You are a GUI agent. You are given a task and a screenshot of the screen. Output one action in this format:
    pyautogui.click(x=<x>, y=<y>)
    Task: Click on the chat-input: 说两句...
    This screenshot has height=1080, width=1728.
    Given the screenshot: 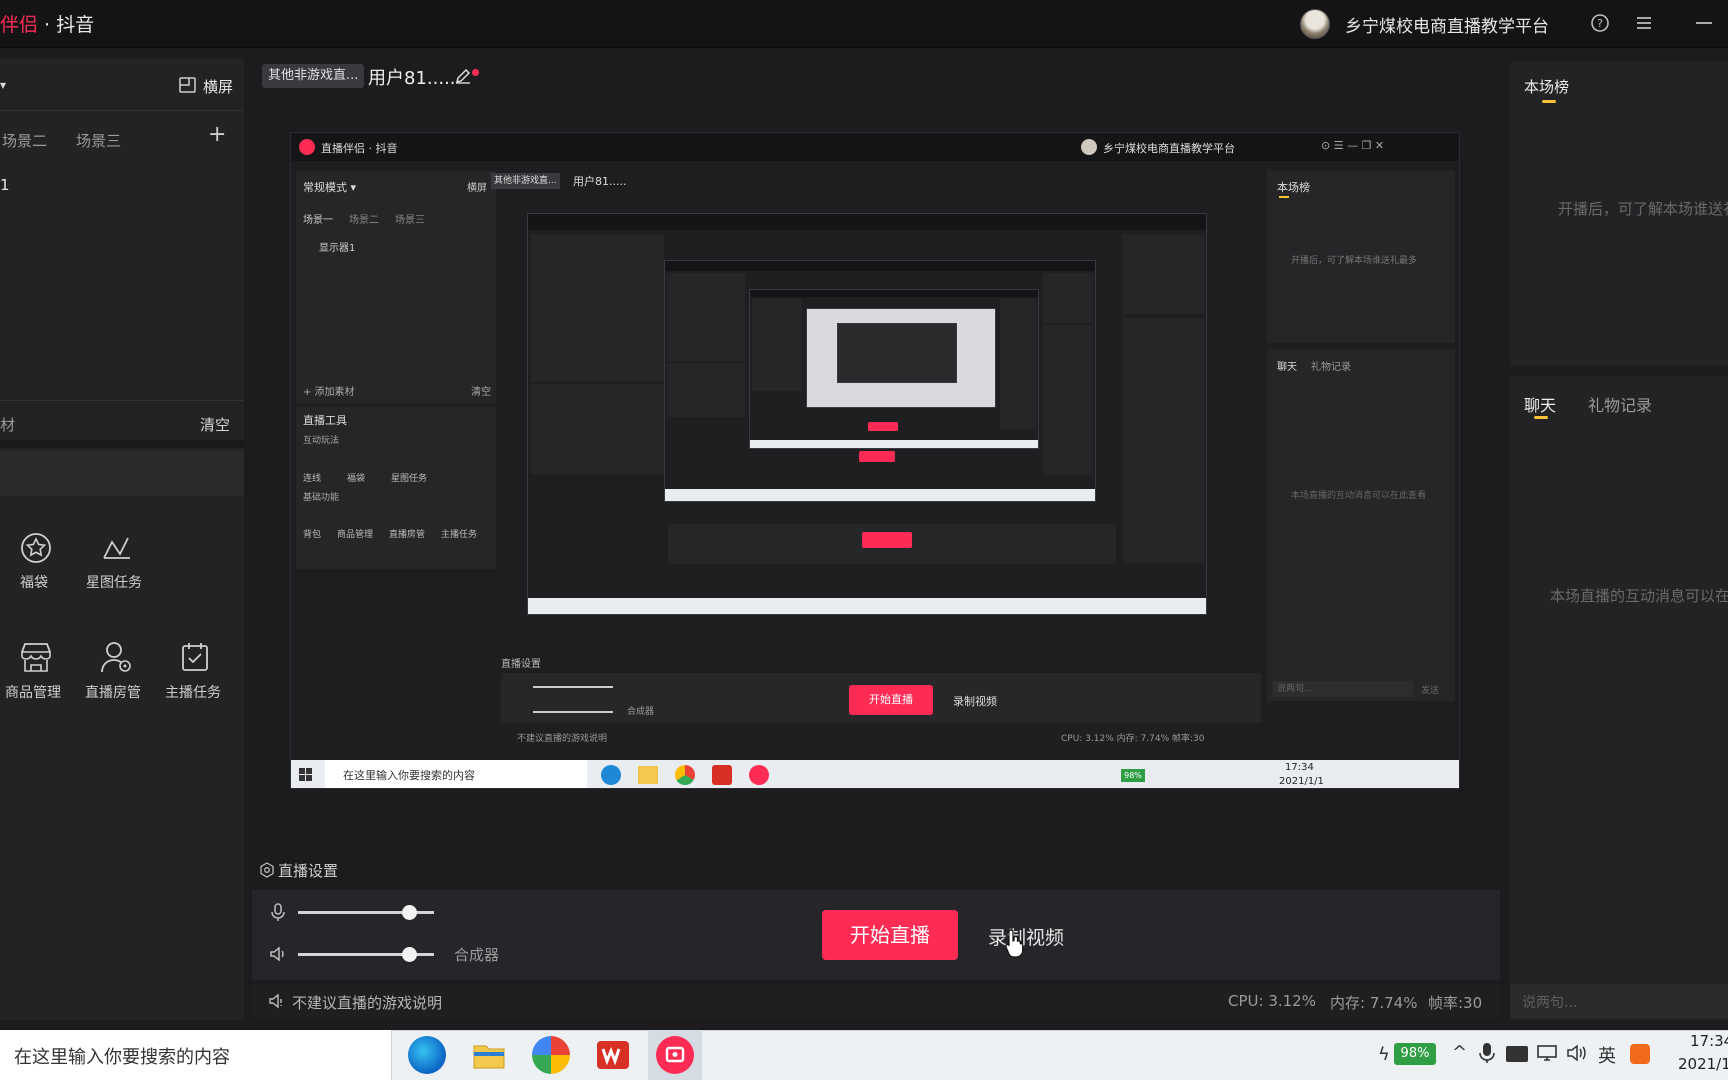 What is the action you would take?
    pyautogui.click(x=1619, y=1001)
    